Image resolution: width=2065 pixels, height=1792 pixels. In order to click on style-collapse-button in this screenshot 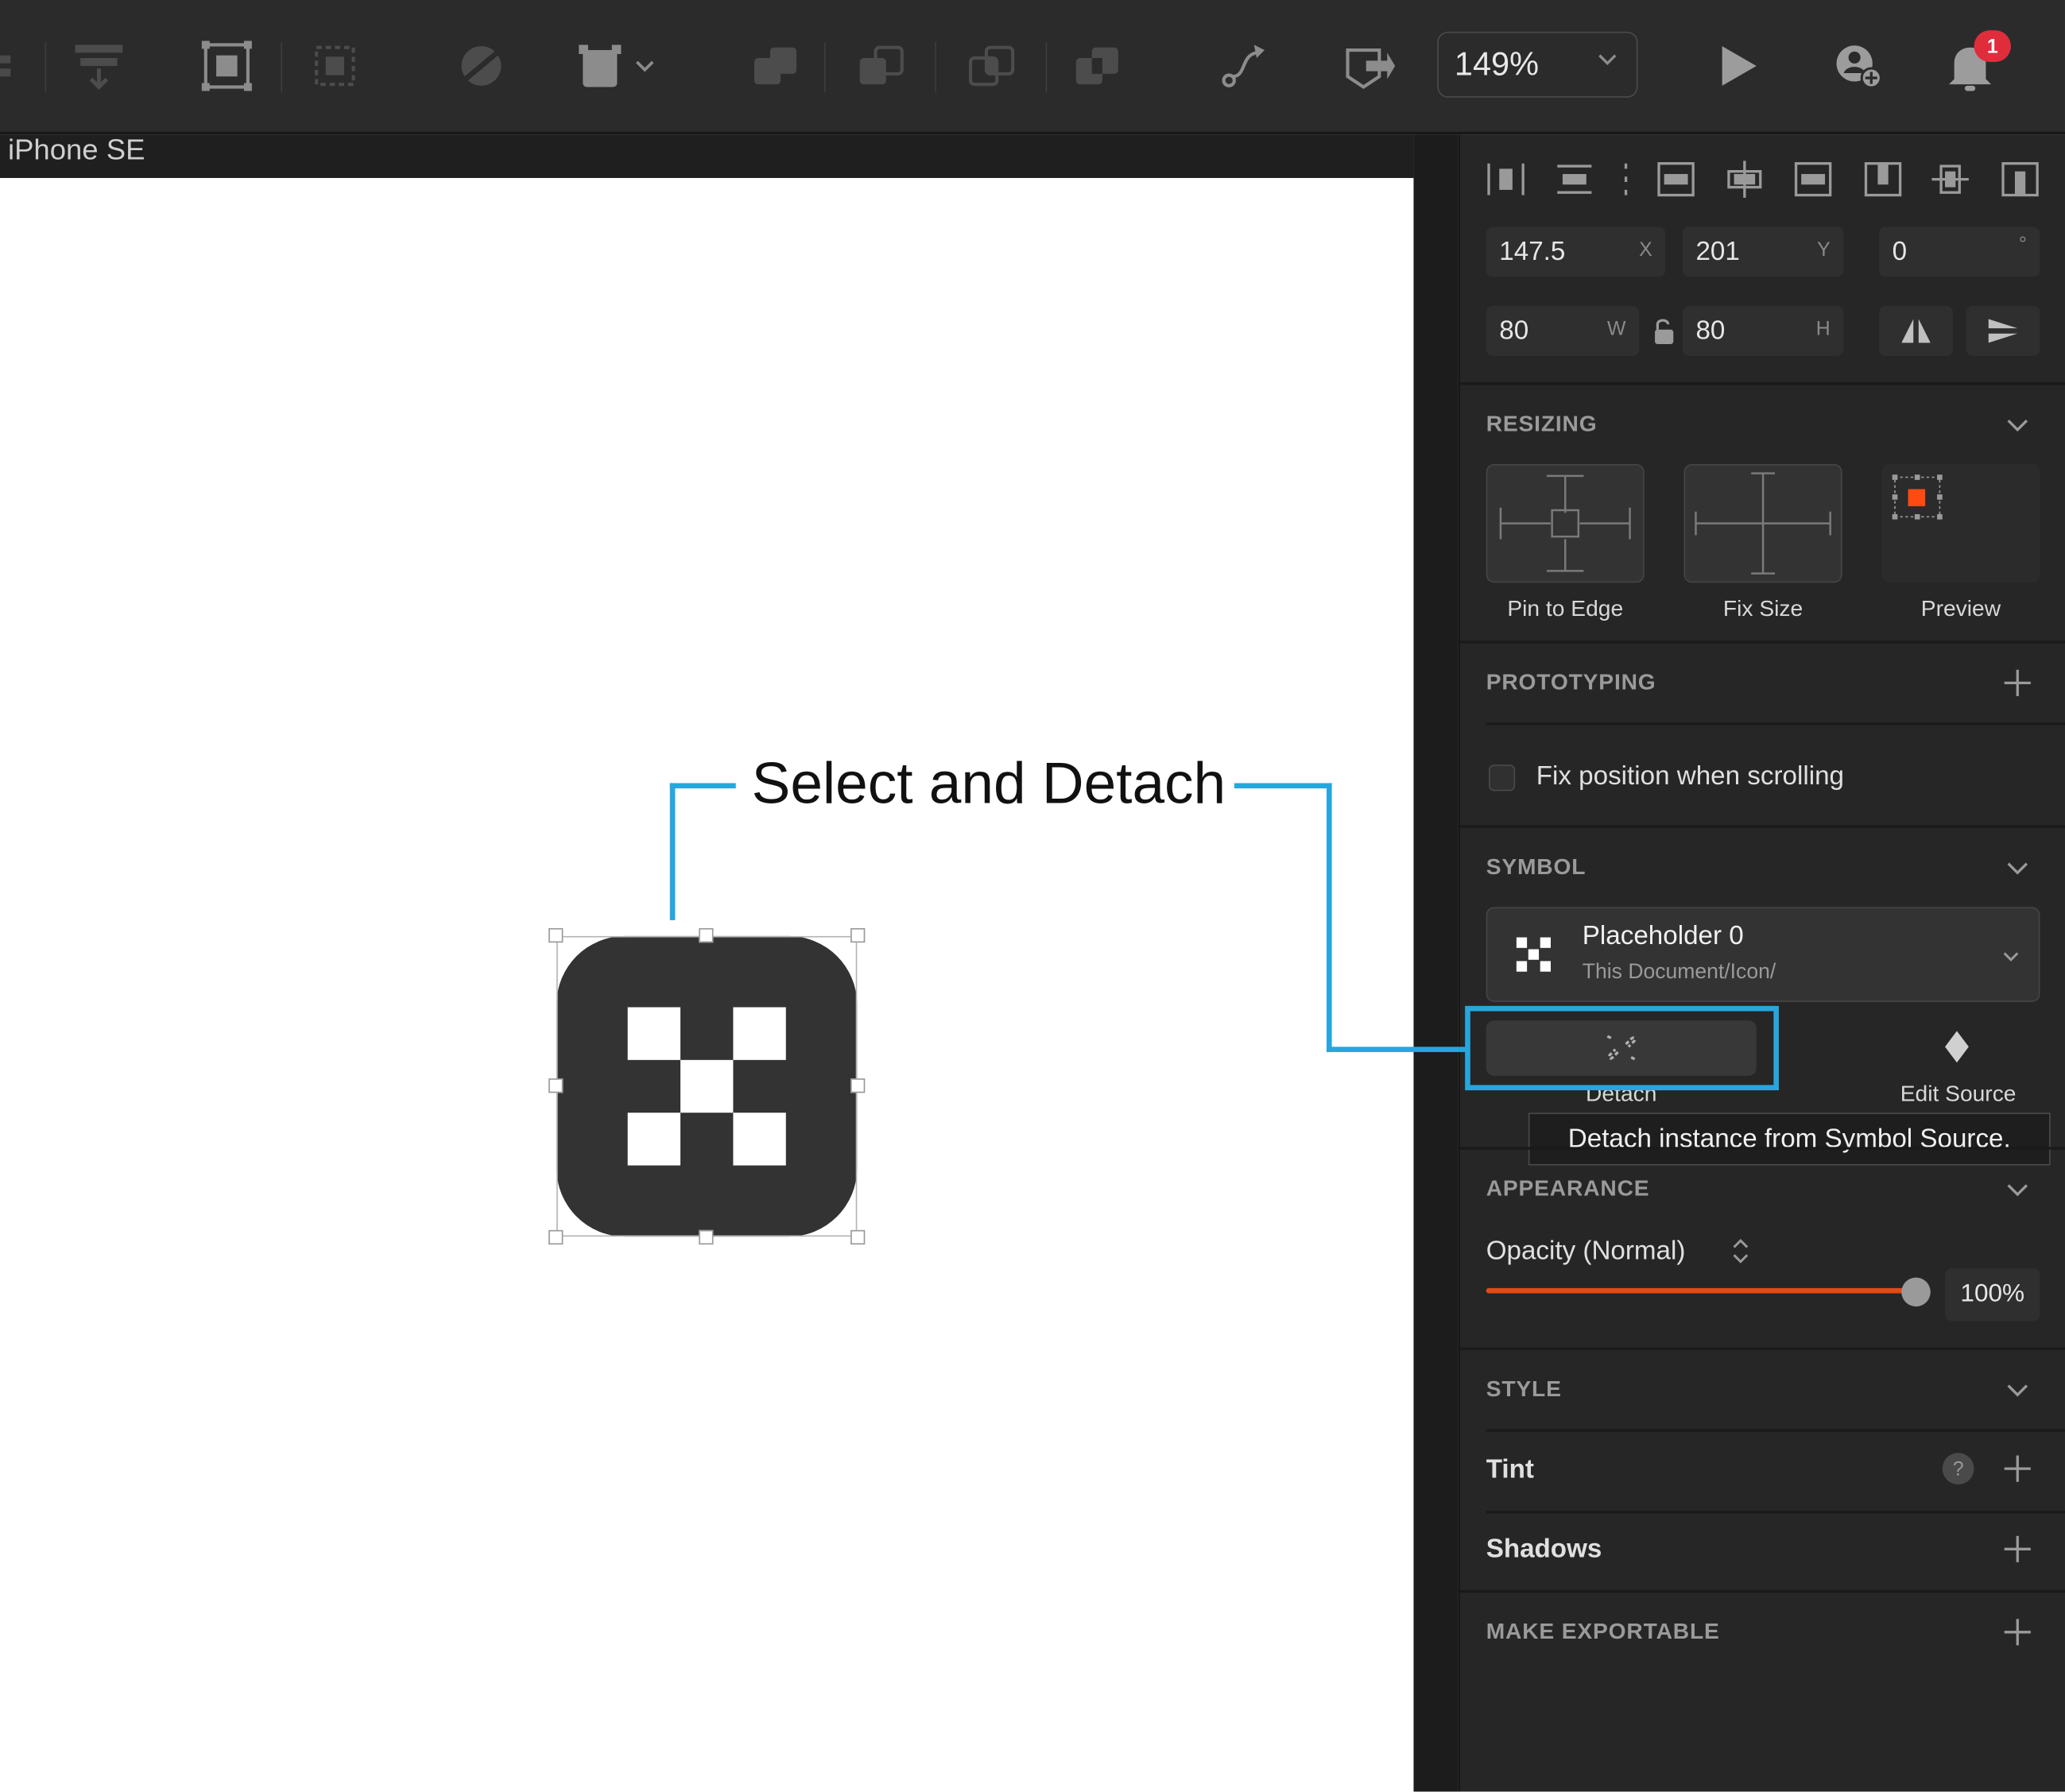, I will do `click(2017, 1389)`.